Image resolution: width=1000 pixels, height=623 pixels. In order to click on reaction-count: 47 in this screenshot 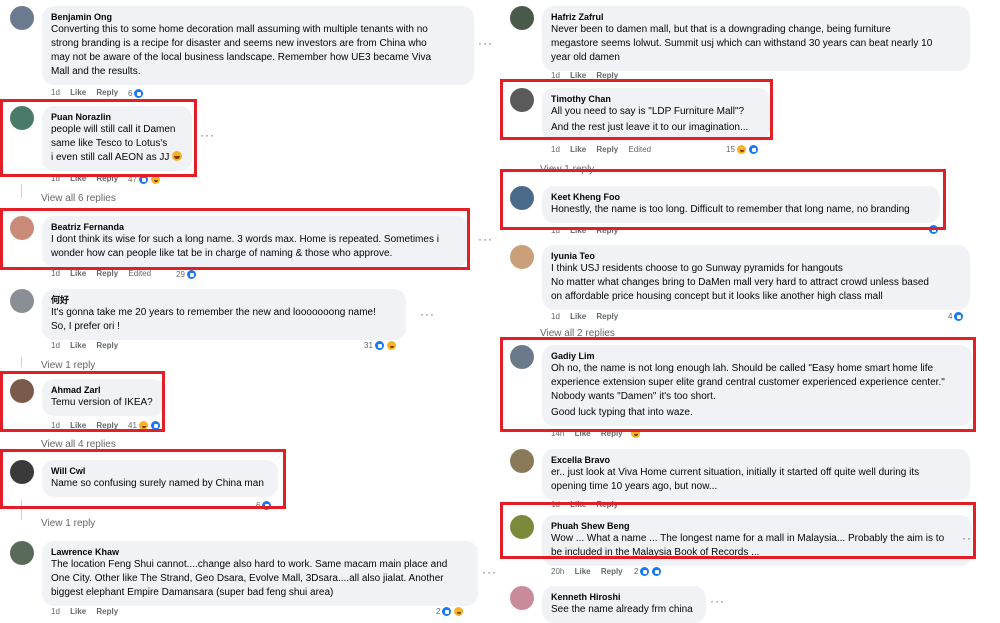, I will do `click(144, 179)`.